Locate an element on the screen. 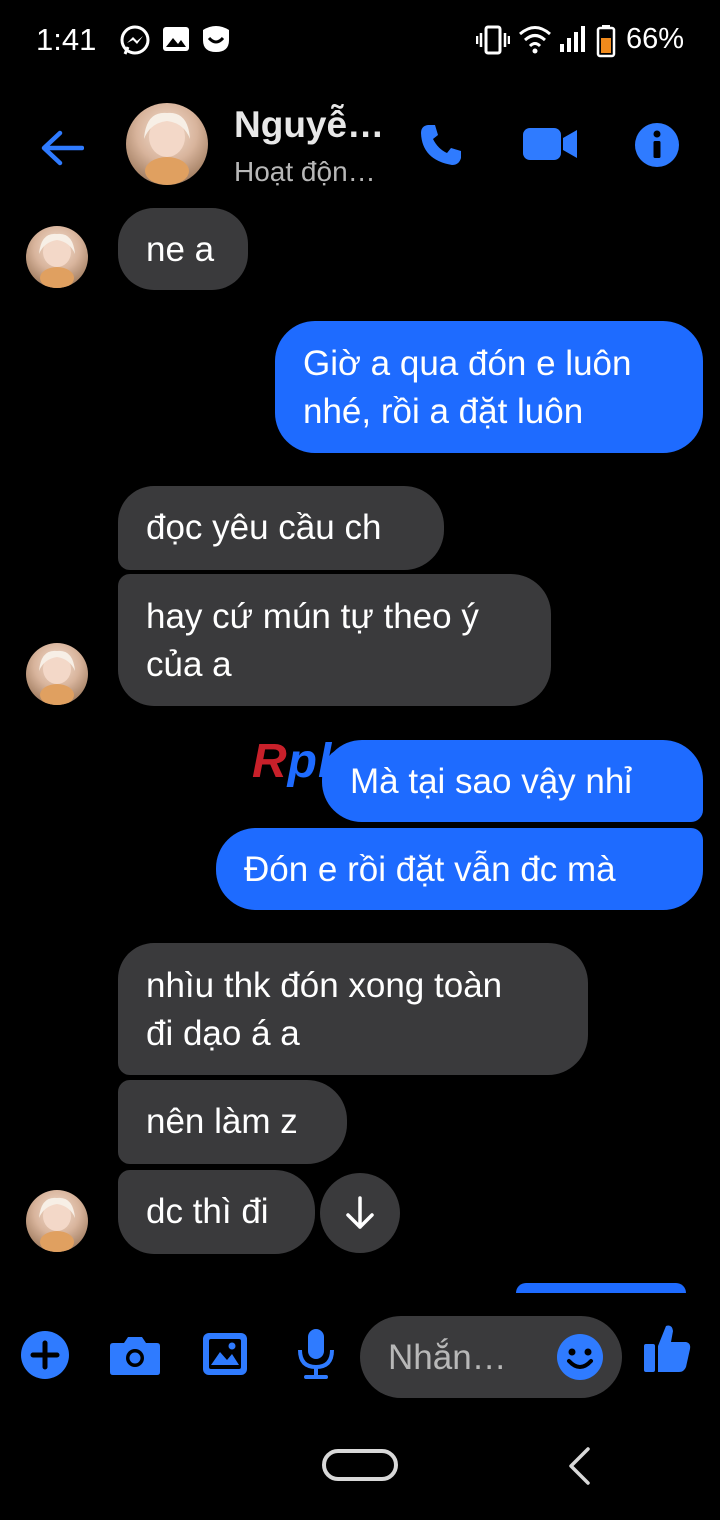 The image size is (720, 1520). message-text: đọc yêu cầu ch is located at coordinates (264, 527).